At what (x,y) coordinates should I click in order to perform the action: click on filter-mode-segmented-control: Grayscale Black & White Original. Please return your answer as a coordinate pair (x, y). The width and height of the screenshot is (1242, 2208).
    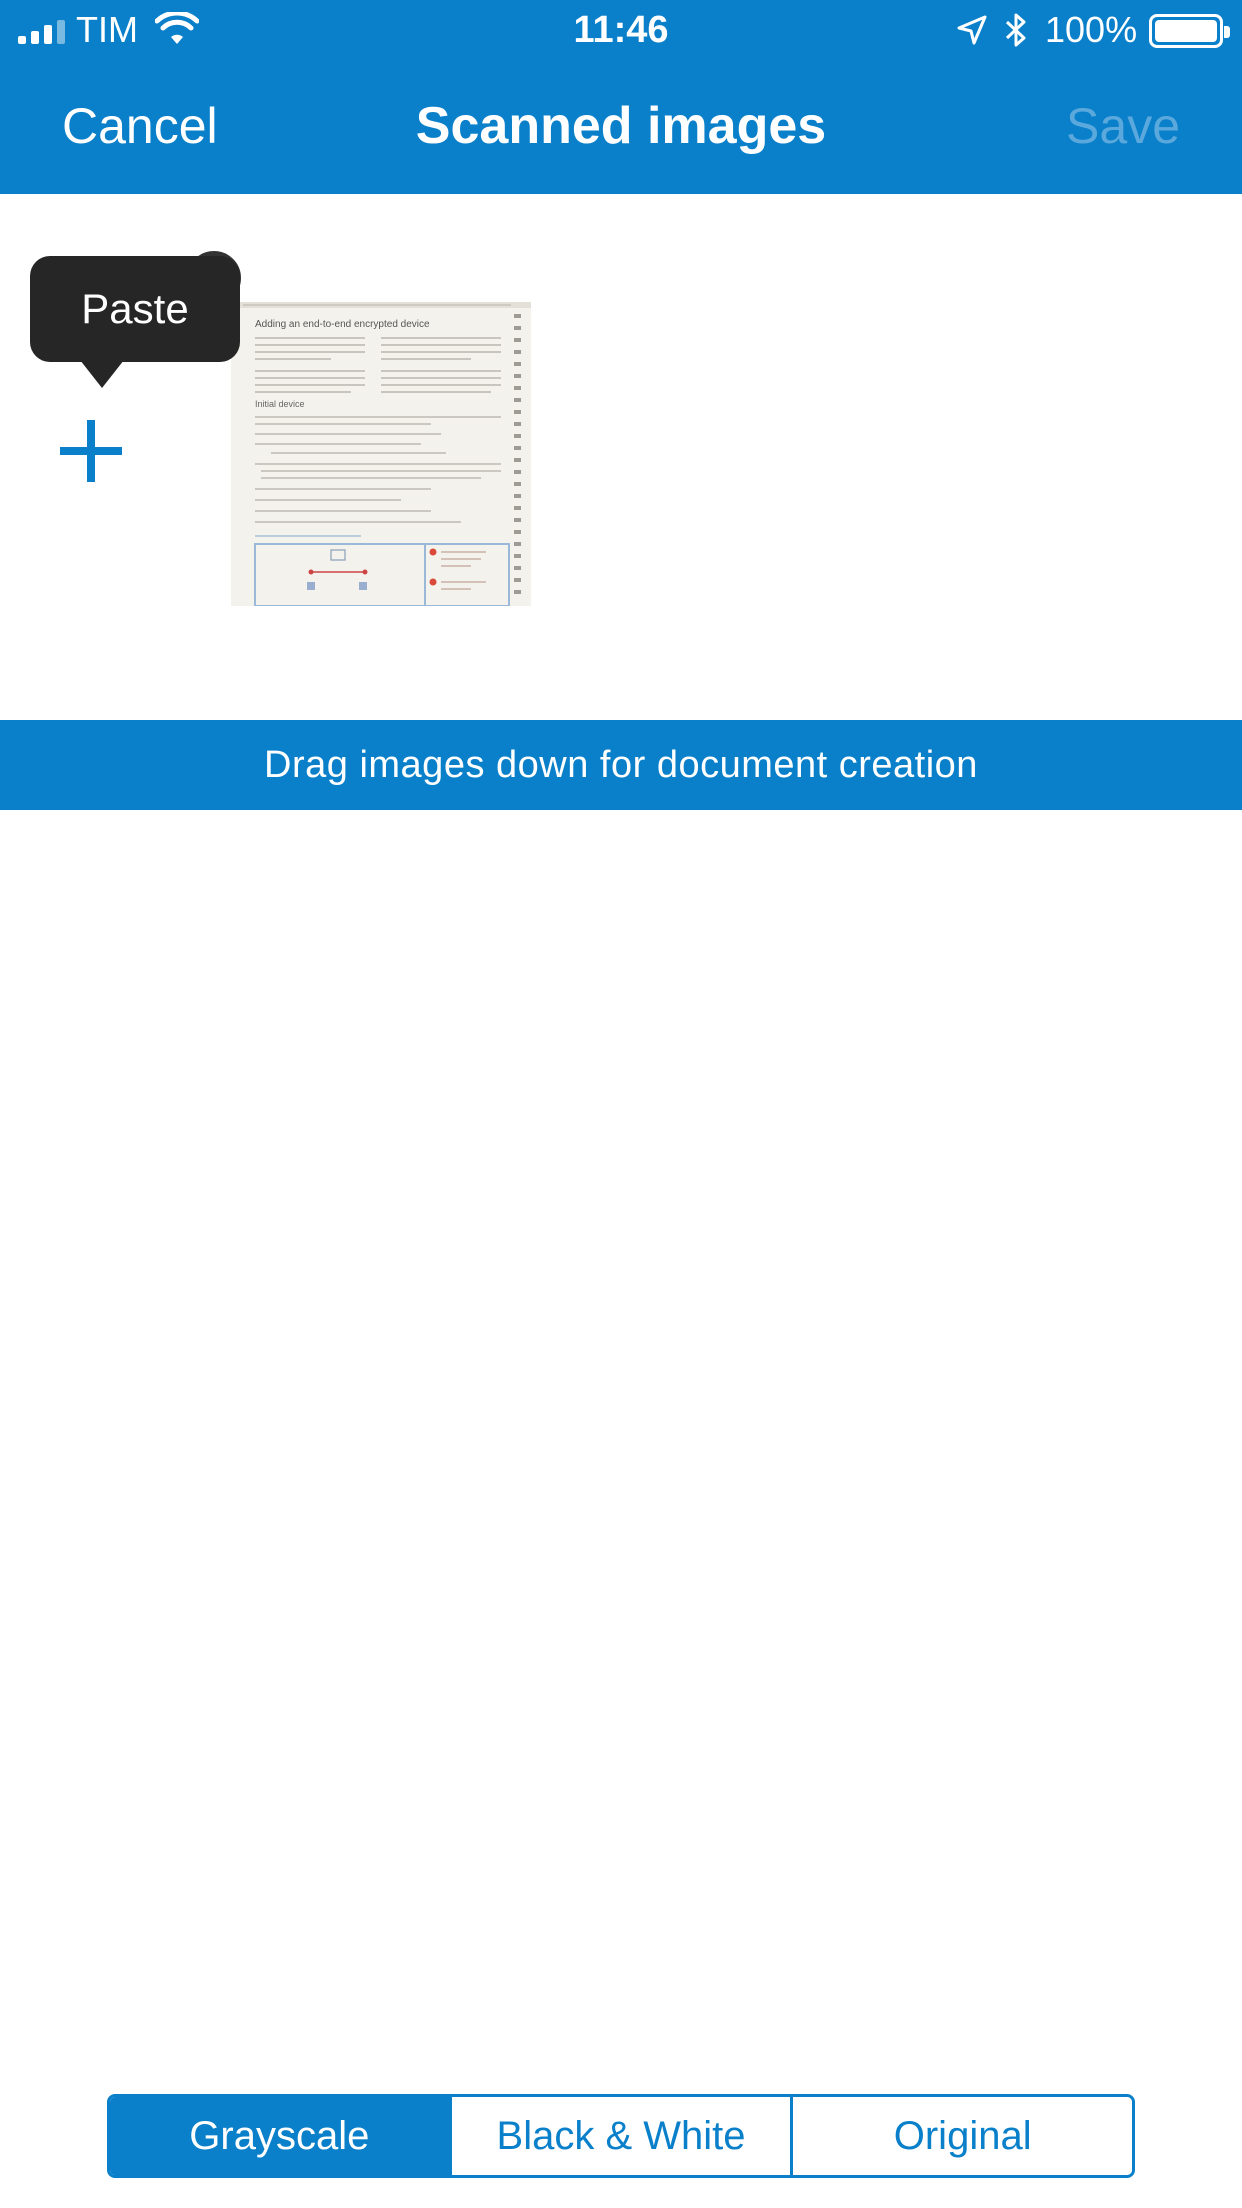
    Looking at the image, I should click on (621, 2136).